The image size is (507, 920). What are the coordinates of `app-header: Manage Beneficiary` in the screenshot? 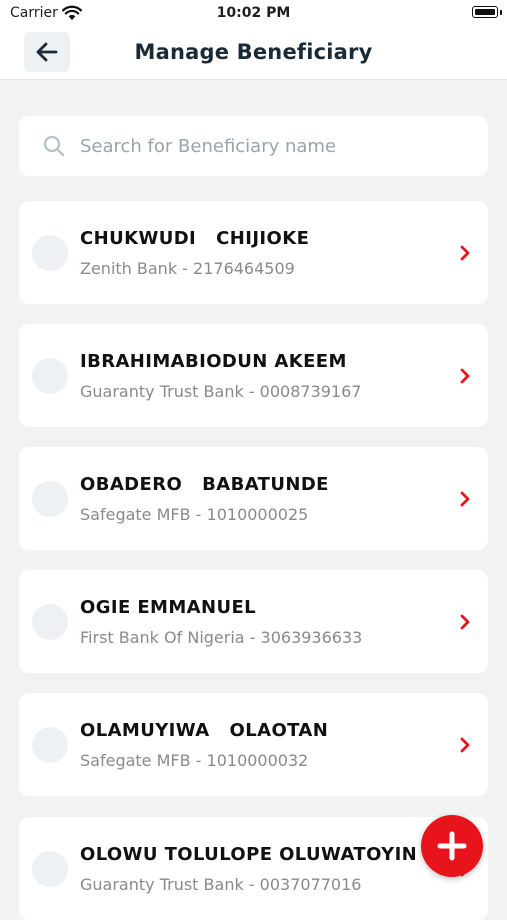 It's located at (253, 54).